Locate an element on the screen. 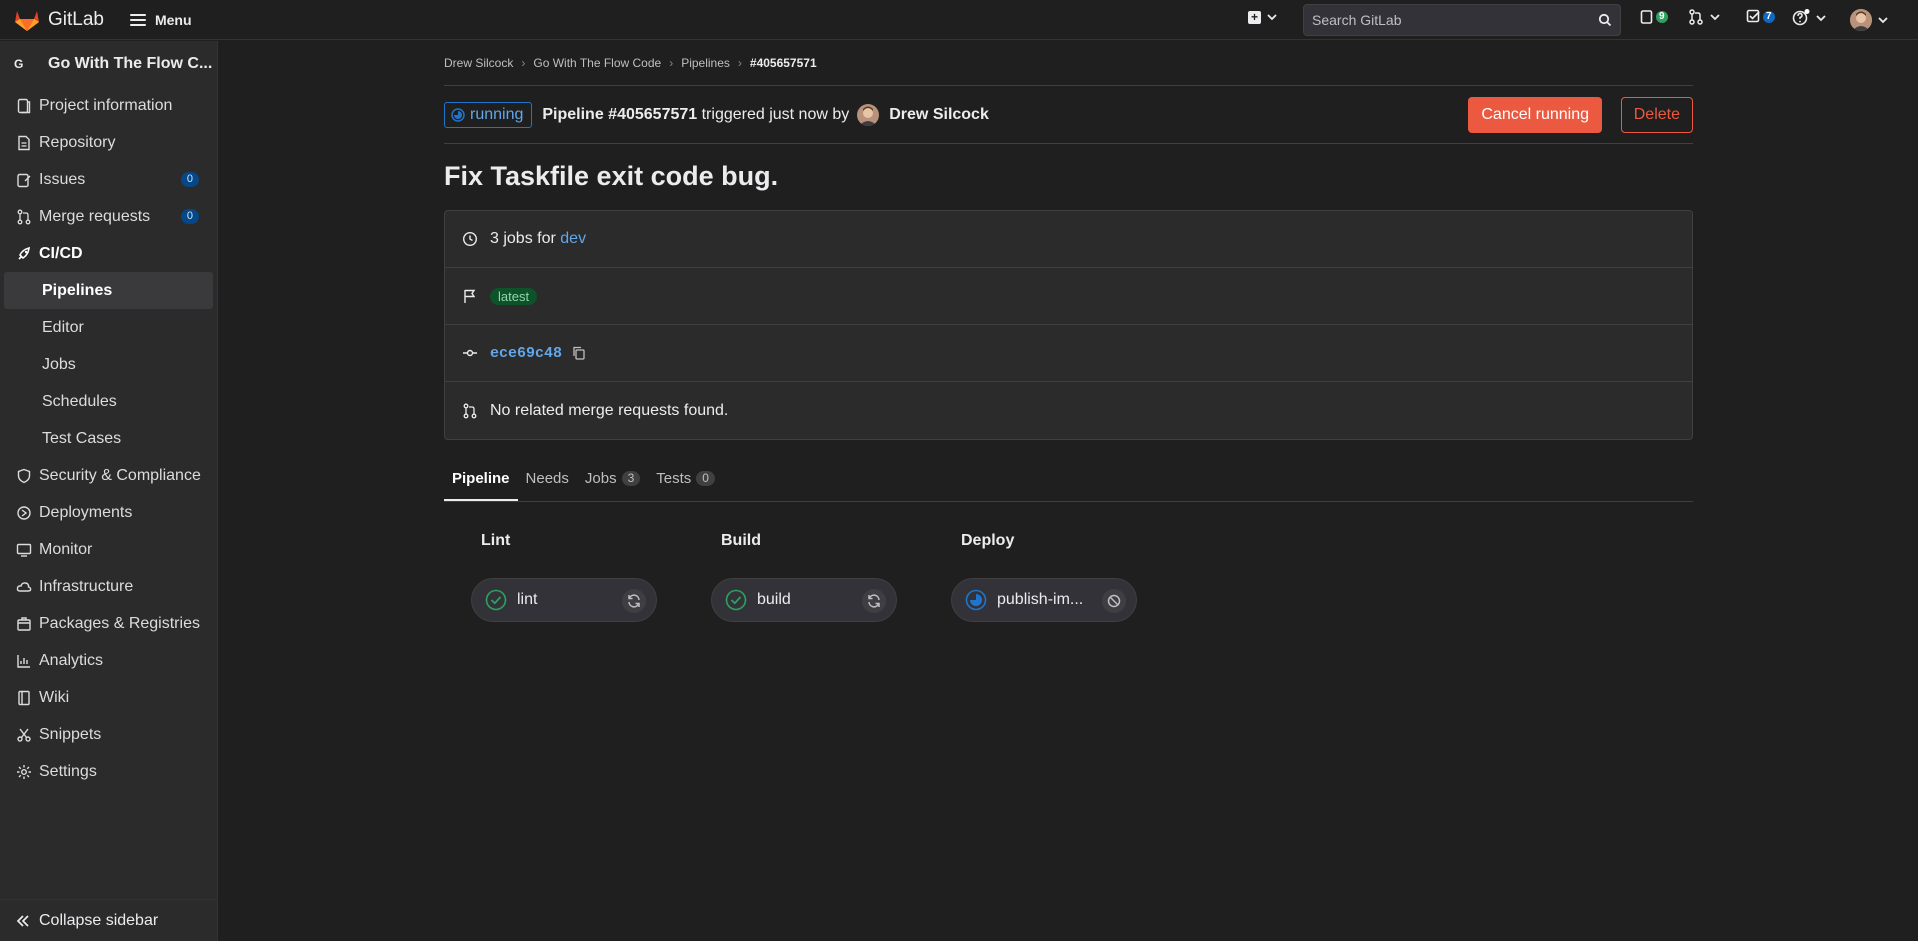 The height and width of the screenshot is (941, 1918). plus-square-icon: + is located at coordinates (1254, 17).